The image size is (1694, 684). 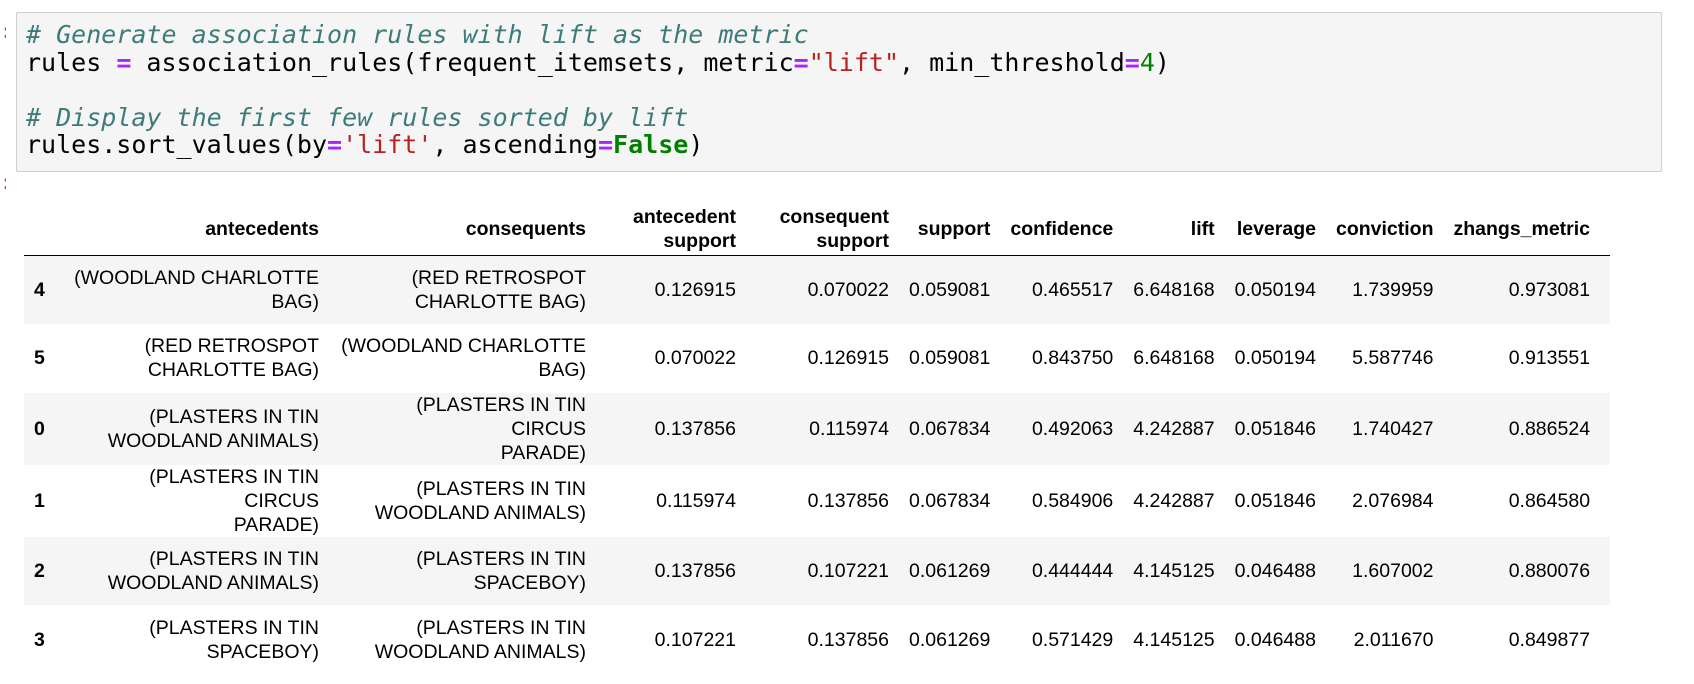 What do you see at coordinates (1183, 501) in the screenshot?
I see `table-cell-lift: 4.242887` at bounding box center [1183, 501].